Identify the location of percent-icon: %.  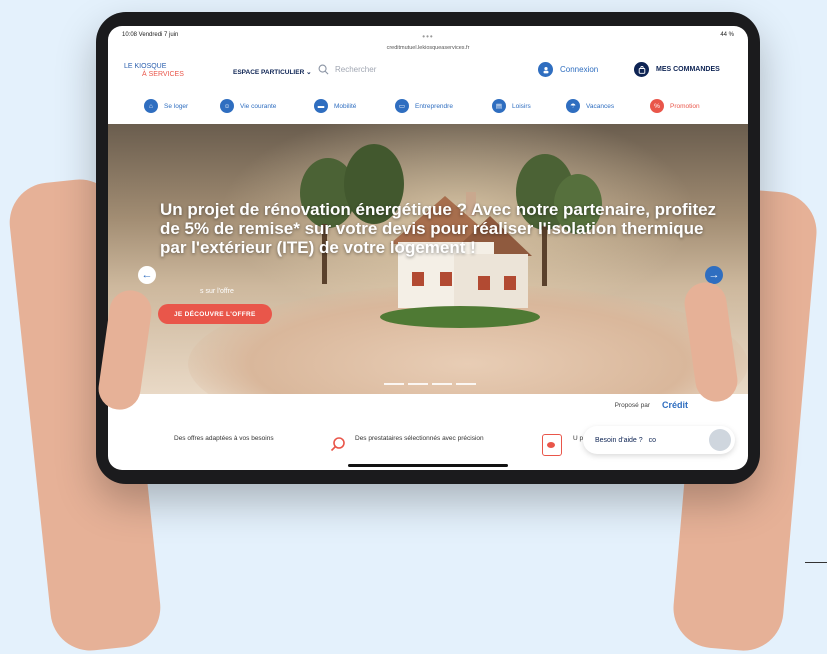
(657, 106).